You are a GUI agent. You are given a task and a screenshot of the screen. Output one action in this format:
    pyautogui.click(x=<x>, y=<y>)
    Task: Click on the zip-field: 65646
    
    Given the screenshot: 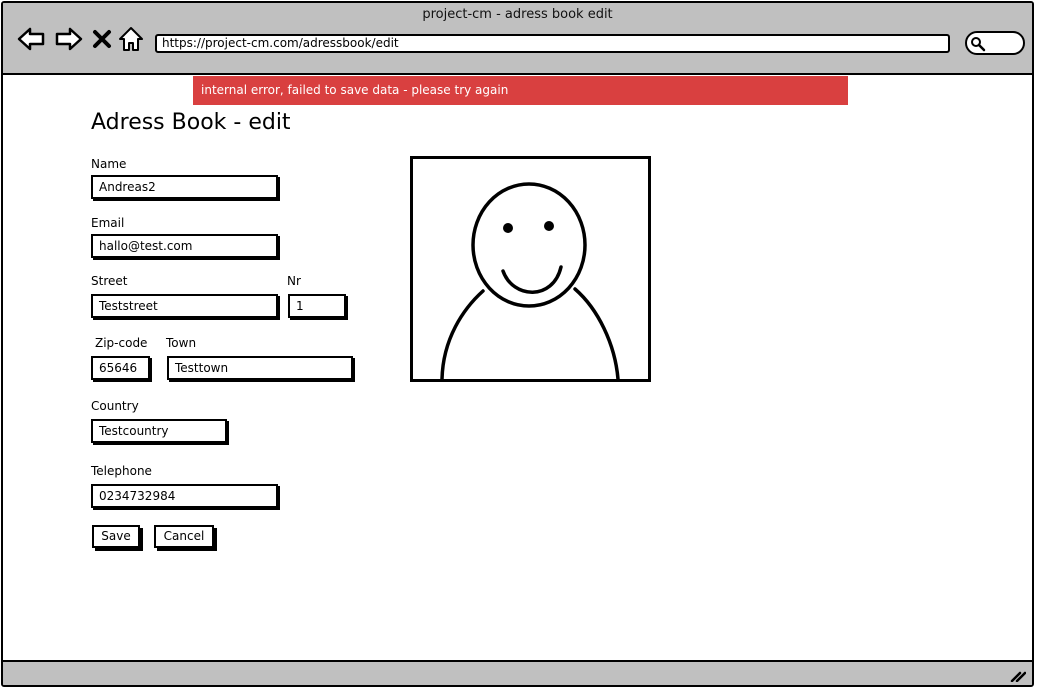 What is the action you would take?
    pyautogui.click(x=120, y=368)
    